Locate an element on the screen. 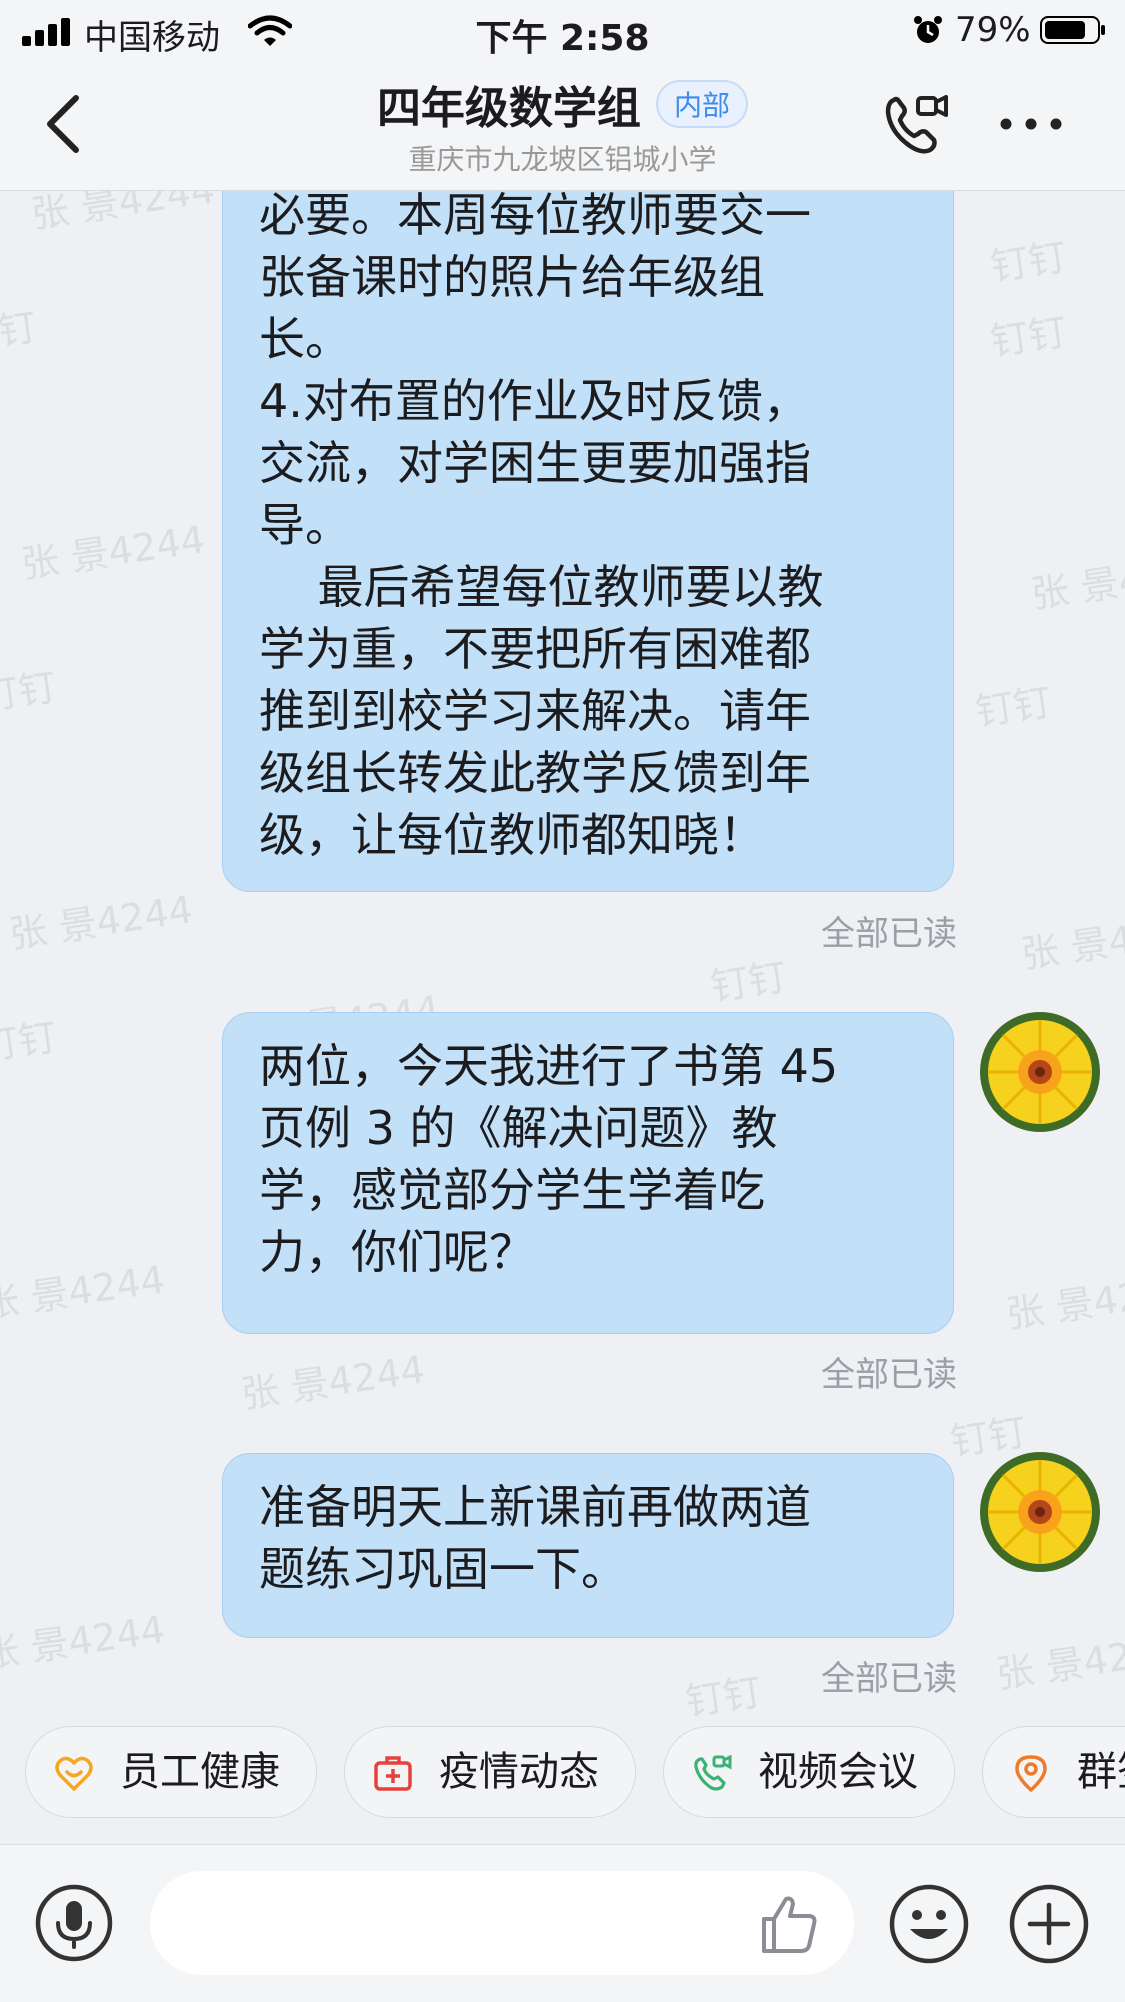 Image resolution: width=1125 pixels, height=2002 pixels. internal-badge: 内部 is located at coordinates (702, 104).